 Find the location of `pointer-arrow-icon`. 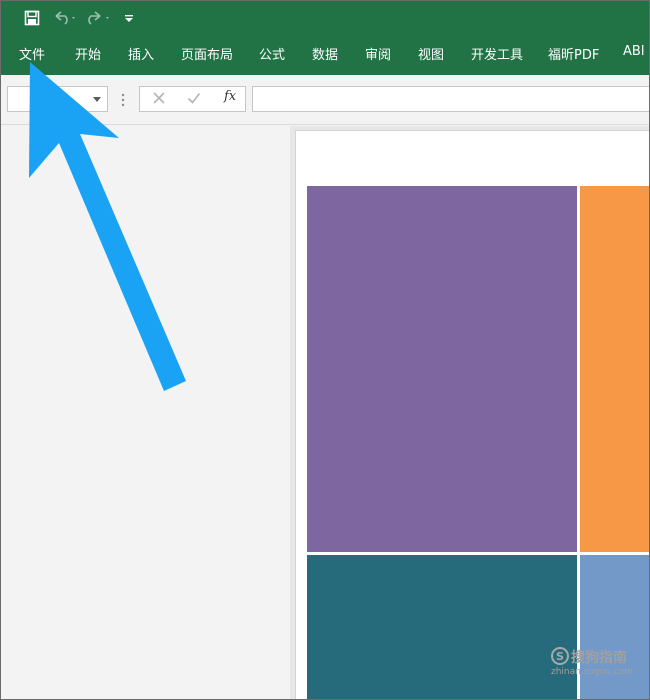

pointer-arrow-icon is located at coordinates (107, 226).